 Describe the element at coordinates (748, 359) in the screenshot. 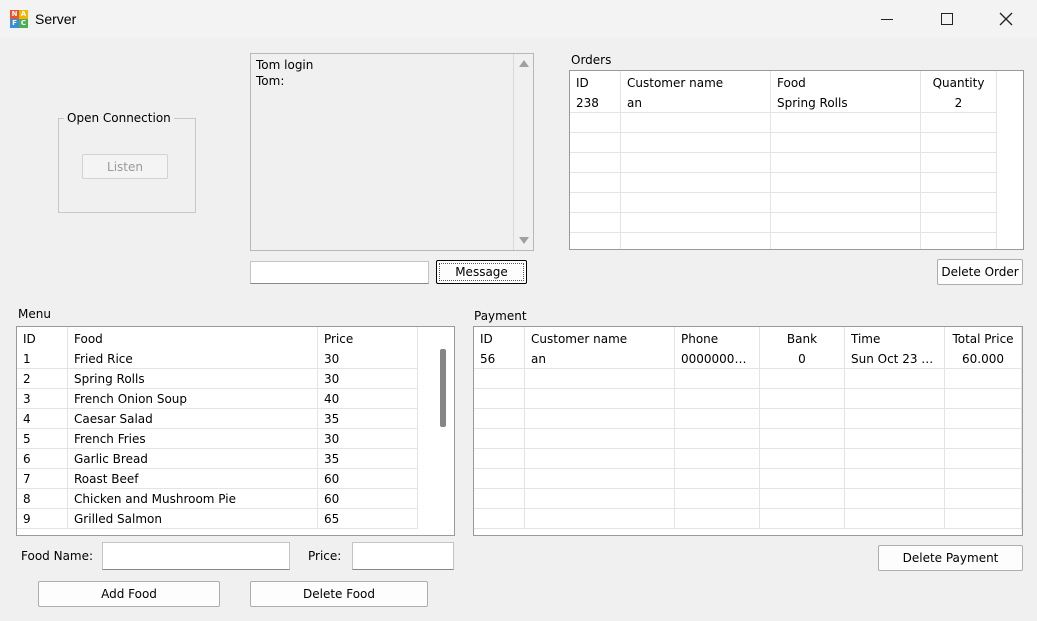

I see `table-row: 56 an 0000000000 0 Sun Oct 23 1... 60.000` at that location.